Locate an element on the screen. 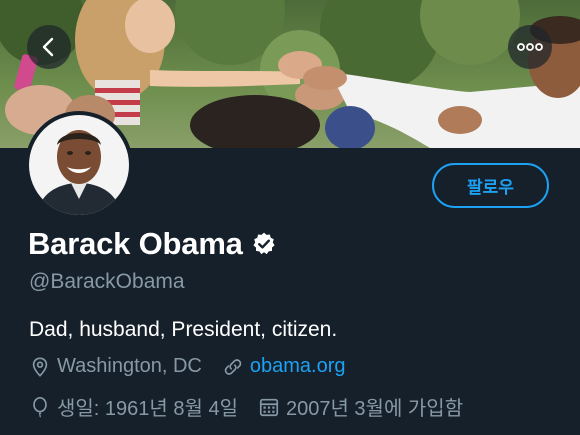 The width and height of the screenshot is (580, 435). follow-button: 팔로우 is located at coordinates (490, 185).